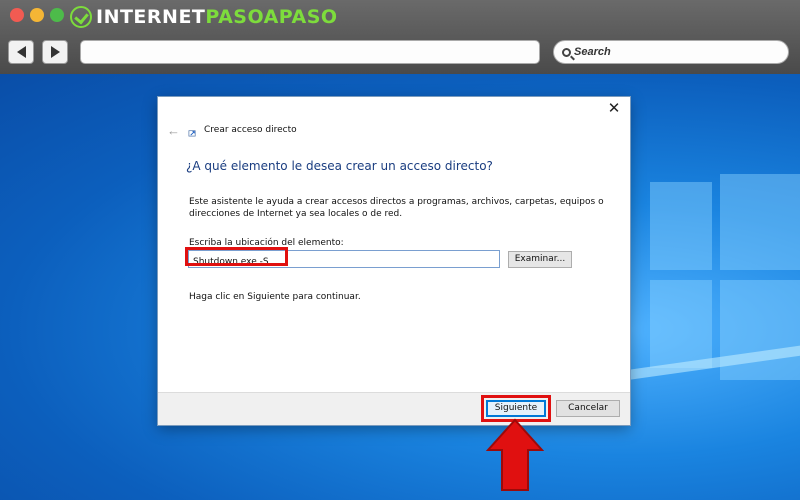 This screenshot has height=500, width=800. I want to click on address-bar, so click(310, 52).